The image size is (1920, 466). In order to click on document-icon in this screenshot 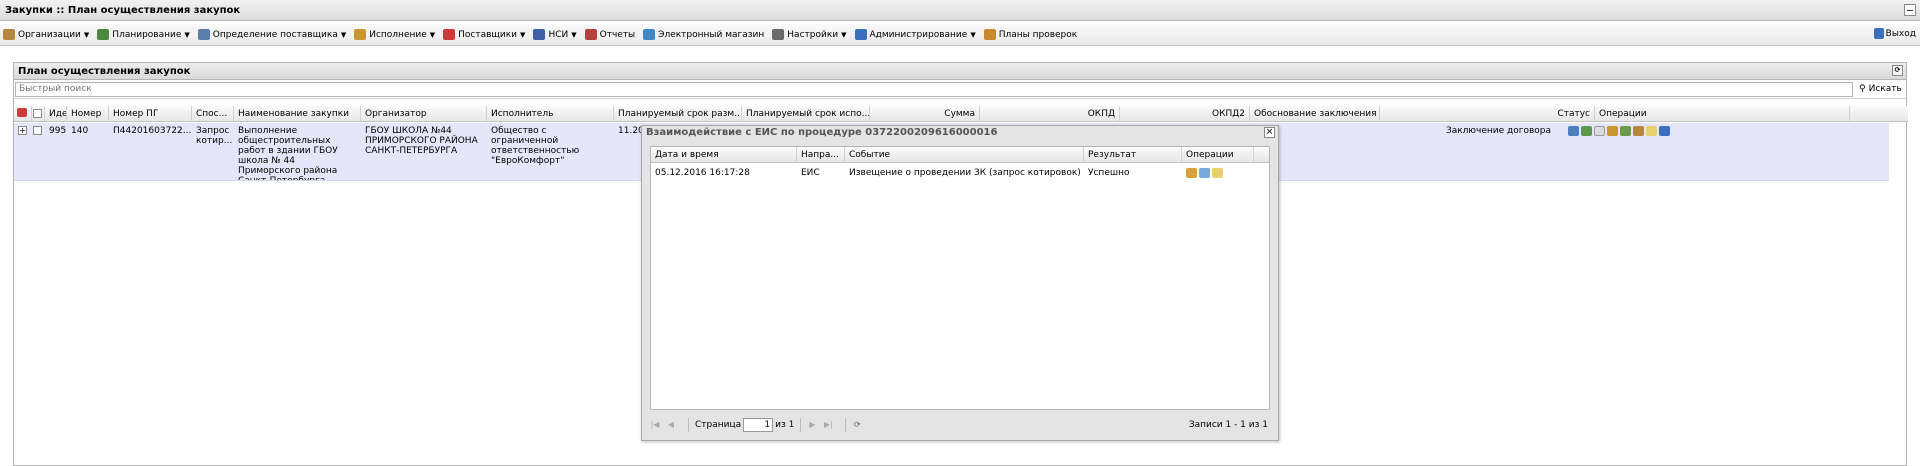, I will do `click(1599, 131)`.